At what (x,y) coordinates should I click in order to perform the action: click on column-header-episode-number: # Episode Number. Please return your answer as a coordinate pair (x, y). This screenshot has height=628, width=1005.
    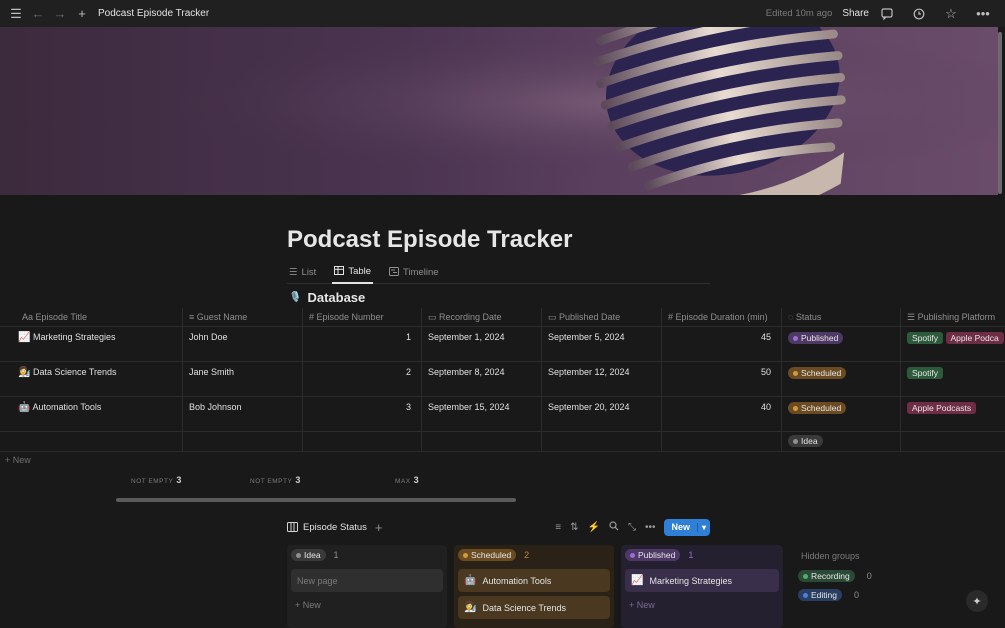
    Looking at the image, I should click on (362, 317).